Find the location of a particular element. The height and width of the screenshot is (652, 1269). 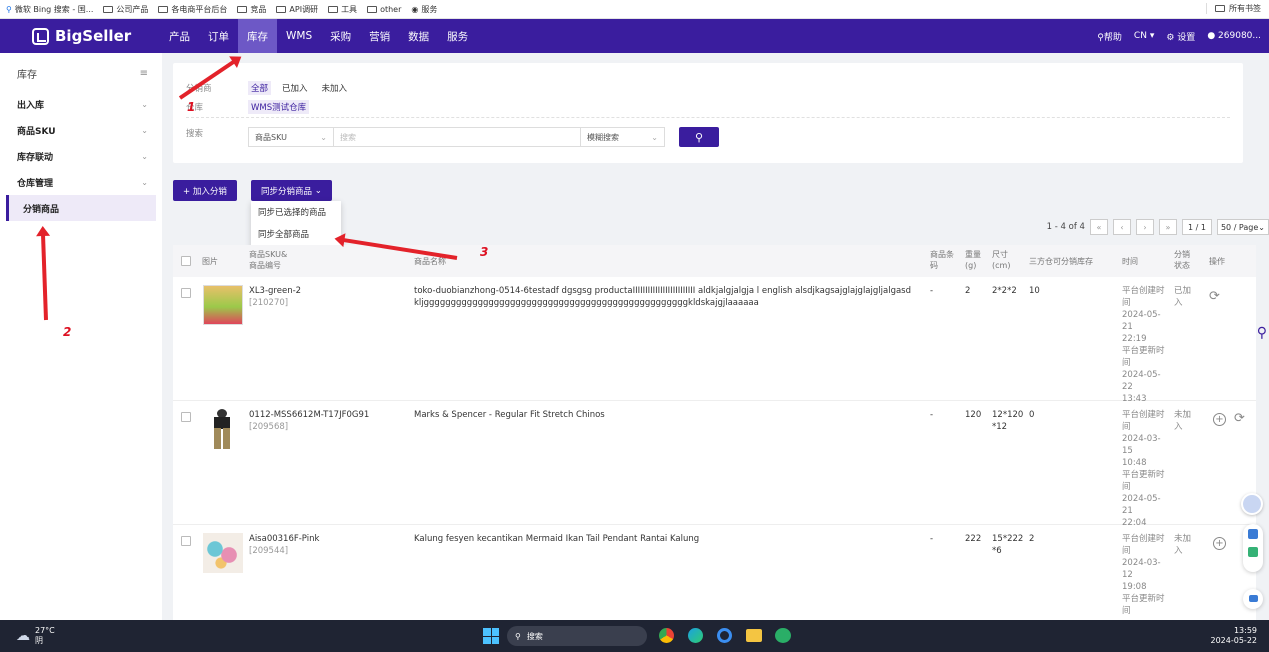

windows-start-icon is located at coordinates (491, 636).